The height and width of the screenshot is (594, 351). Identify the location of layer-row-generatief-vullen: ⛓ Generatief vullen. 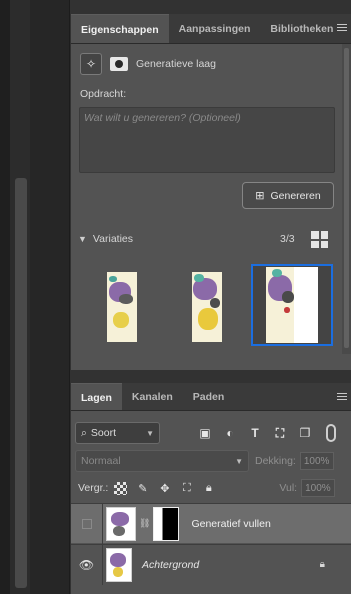
(211, 523).